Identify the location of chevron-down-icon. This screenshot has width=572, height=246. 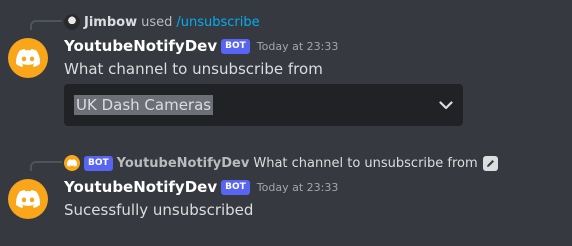
(446, 105).